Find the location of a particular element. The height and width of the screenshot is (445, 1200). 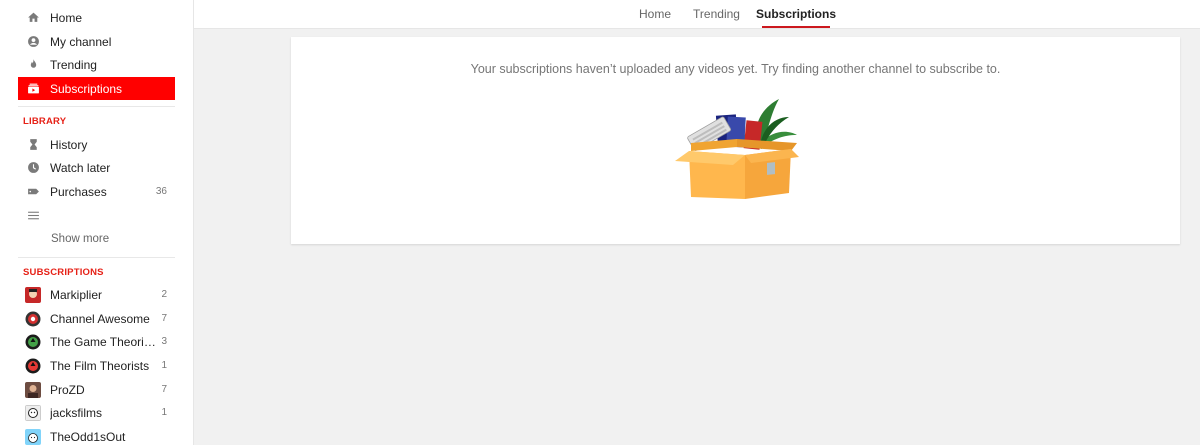

tag-icon is located at coordinates (34, 191).